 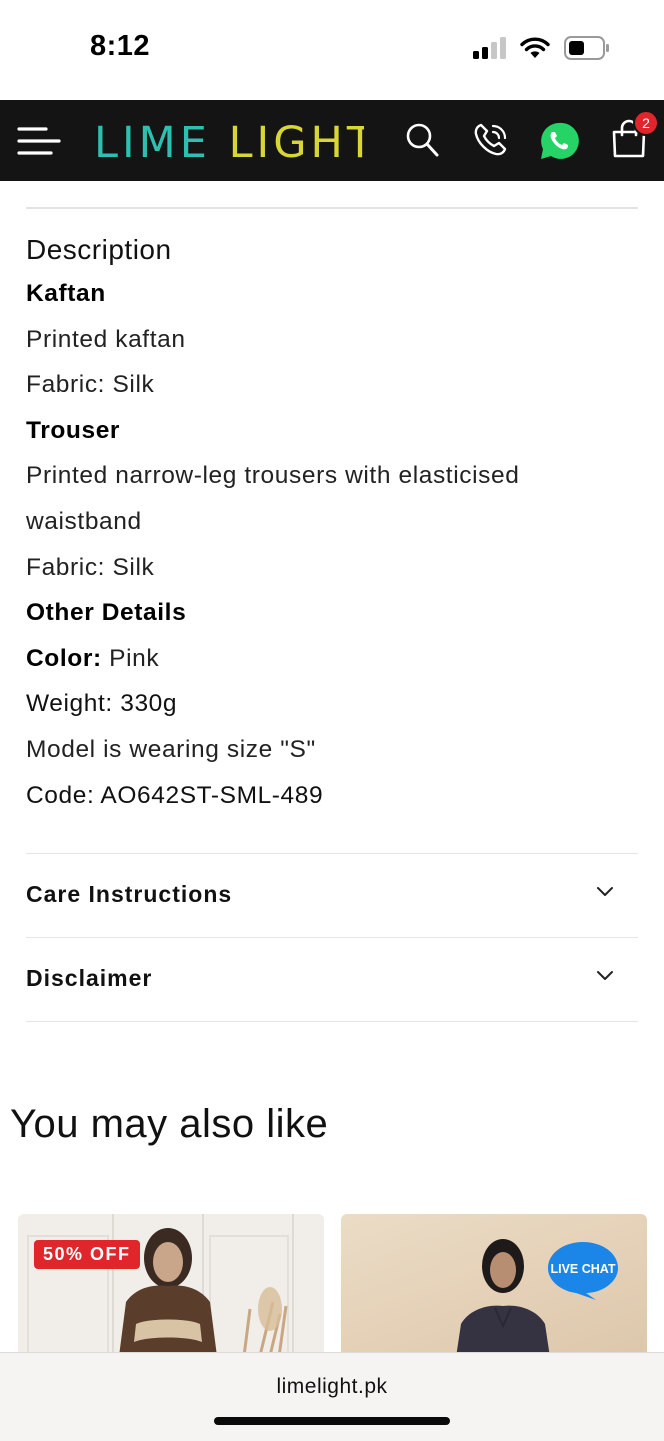 What do you see at coordinates (120, 46) in the screenshot?
I see `status-time: 8:12` at bounding box center [120, 46].